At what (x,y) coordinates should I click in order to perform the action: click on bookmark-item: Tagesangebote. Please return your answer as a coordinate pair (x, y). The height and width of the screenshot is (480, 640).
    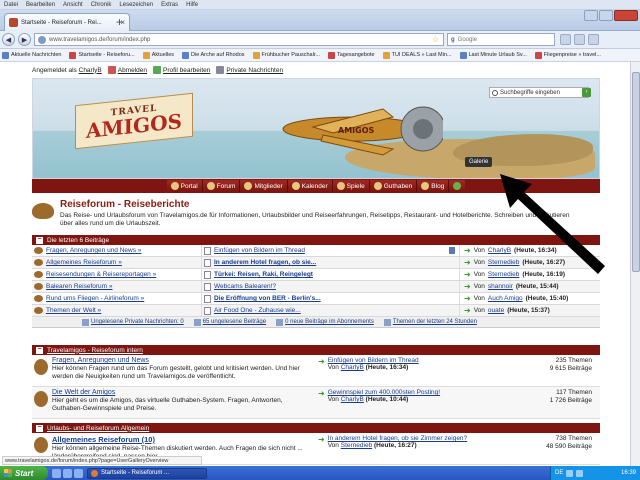
    Looking at the image, I should click on (351, 55).